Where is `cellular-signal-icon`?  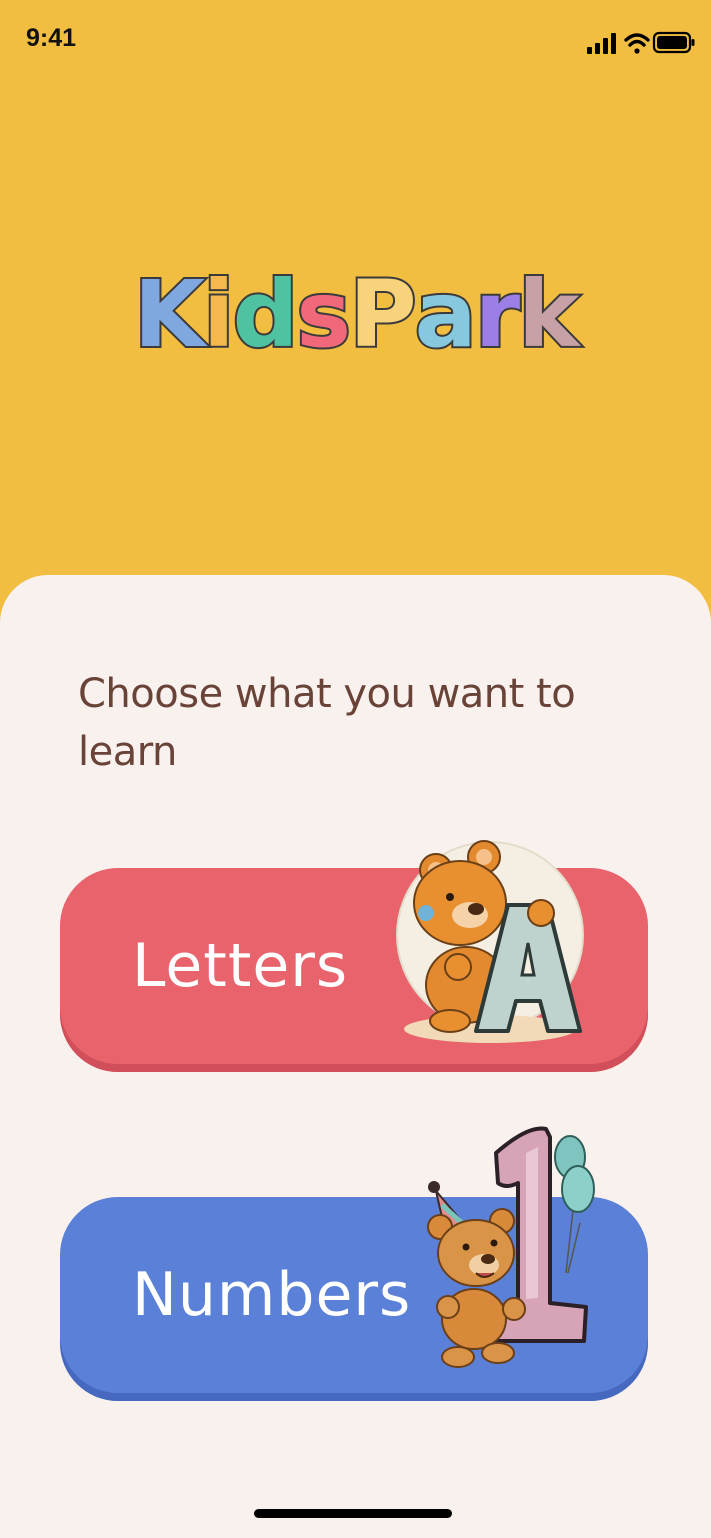
cellular-signal-icon is located at coordinates (601, 43).